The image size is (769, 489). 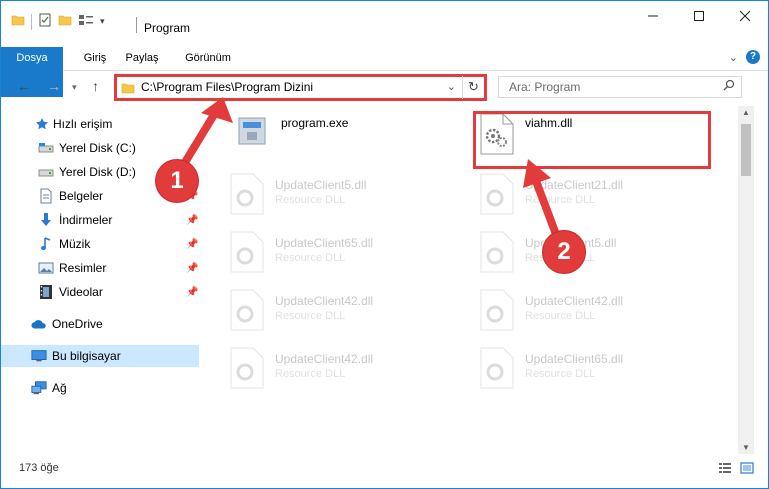 What do you see at coordinates (564, 252) in the screenshot?
I see `callout-number-2: 2` at bounding box center [564, 252].